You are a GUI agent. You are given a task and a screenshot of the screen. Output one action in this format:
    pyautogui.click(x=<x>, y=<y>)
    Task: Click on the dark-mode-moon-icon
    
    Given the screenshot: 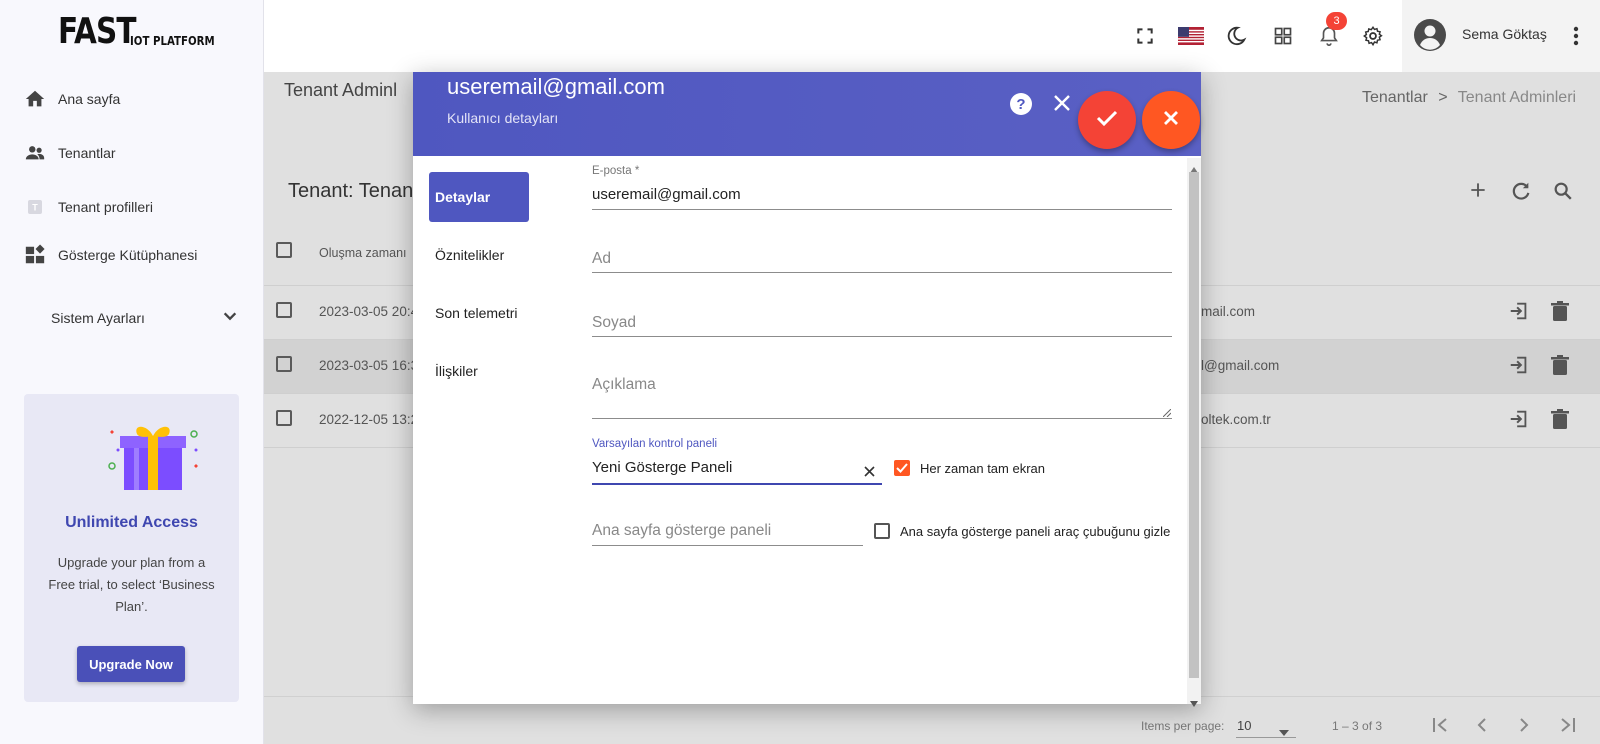 What is the action you would take?
    pyautogui.click(x=1236, y=36)
    